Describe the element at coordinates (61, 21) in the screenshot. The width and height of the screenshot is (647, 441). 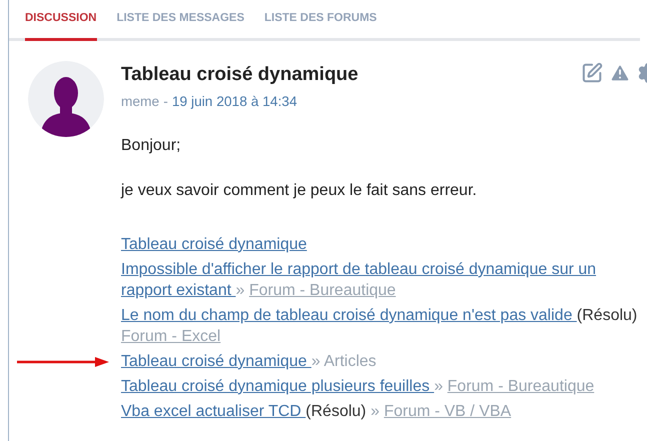
I see `tab: DISCUSSION` at that location.